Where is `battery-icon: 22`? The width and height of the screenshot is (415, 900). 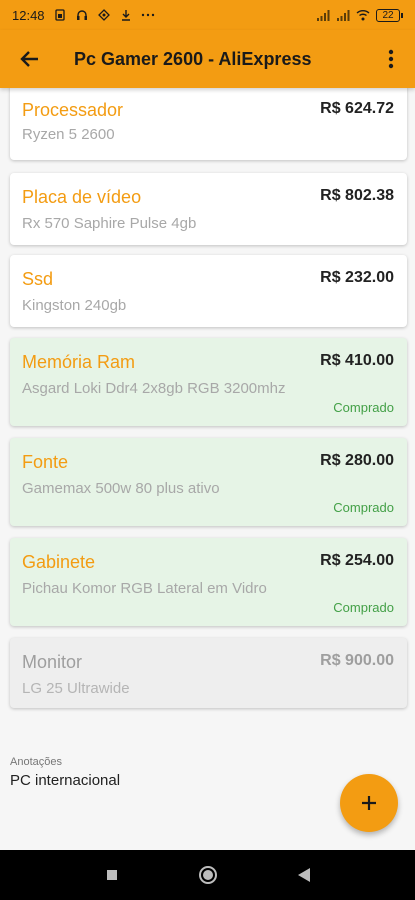 battery-icon: 22 is located at coordinates (389, 15).